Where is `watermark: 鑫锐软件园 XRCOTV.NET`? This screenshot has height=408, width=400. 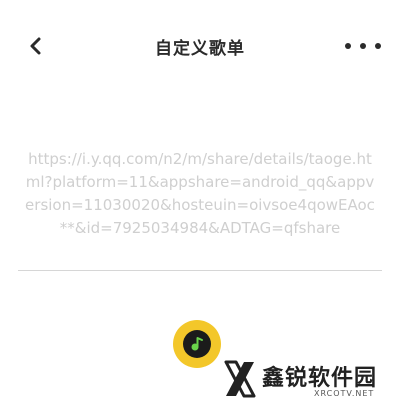
watermark: 鑫锐软件园 XRCOTV.NET is located at coordinates (309, 381).